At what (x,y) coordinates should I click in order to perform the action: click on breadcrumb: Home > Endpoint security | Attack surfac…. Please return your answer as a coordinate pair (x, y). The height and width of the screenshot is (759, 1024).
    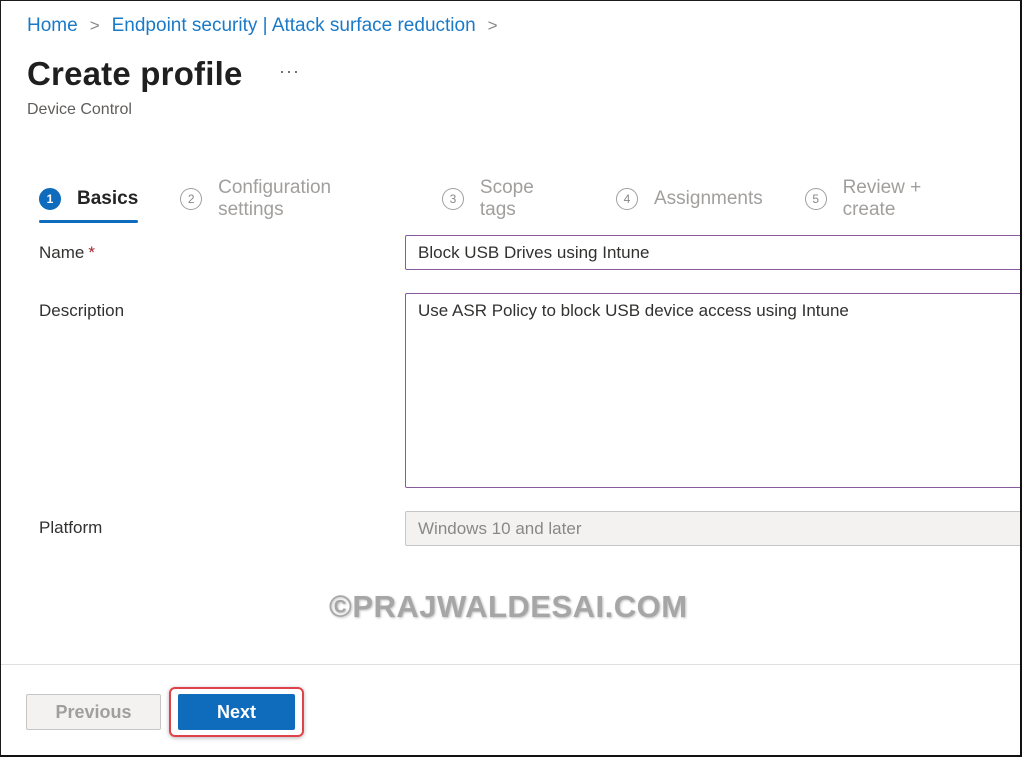
    Looking at the image, I should click on (268, 26).